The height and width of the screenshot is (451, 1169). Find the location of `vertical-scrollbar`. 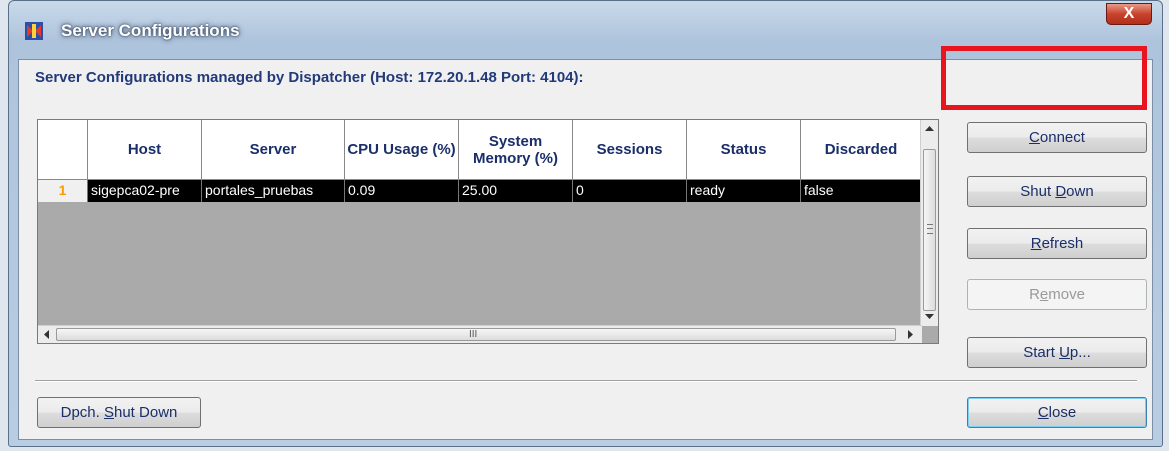

vertical-scrollbar is located at coordinates (929, 223).